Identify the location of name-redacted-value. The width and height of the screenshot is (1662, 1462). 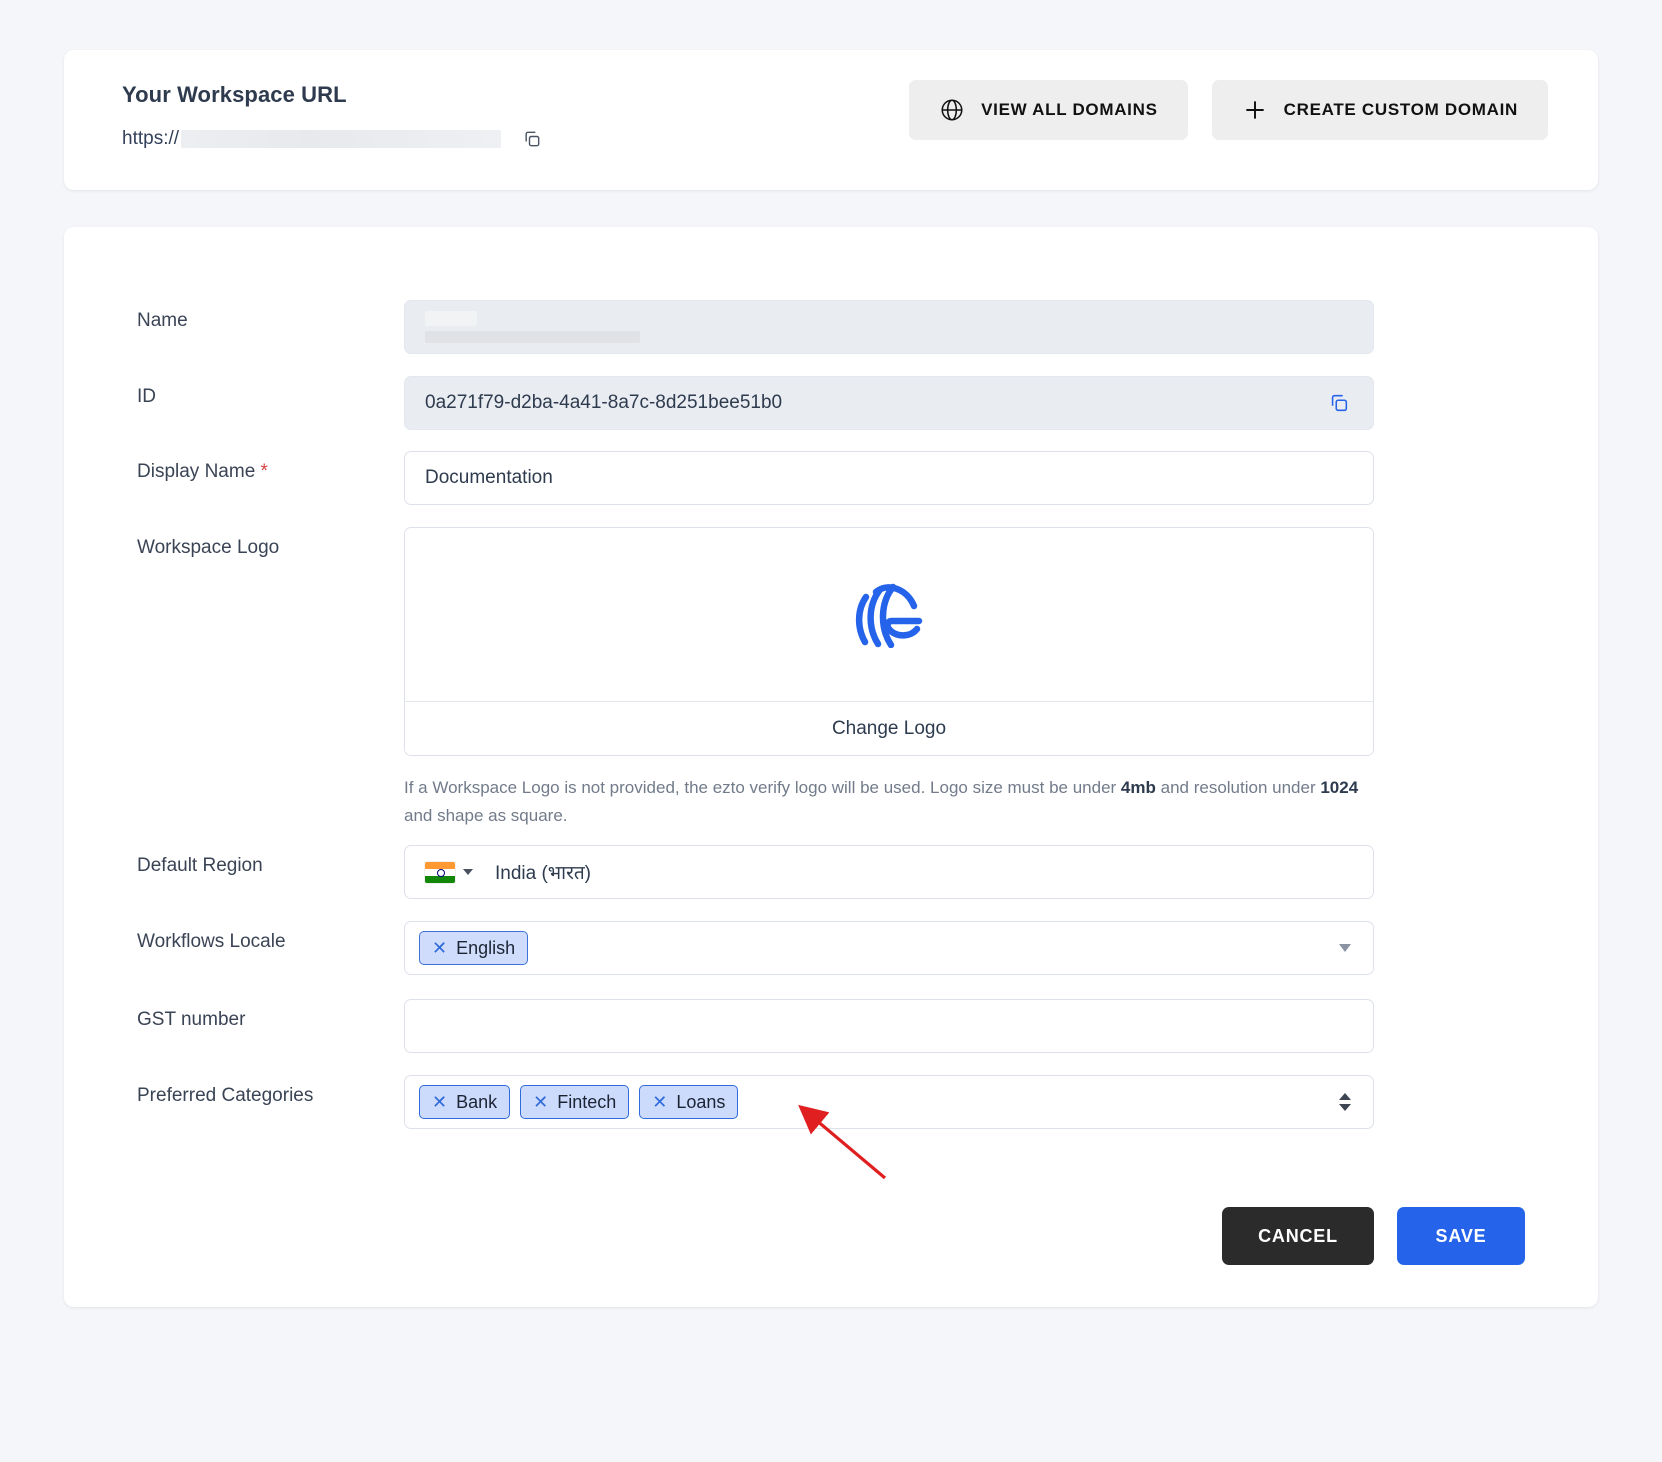
(532, 327).